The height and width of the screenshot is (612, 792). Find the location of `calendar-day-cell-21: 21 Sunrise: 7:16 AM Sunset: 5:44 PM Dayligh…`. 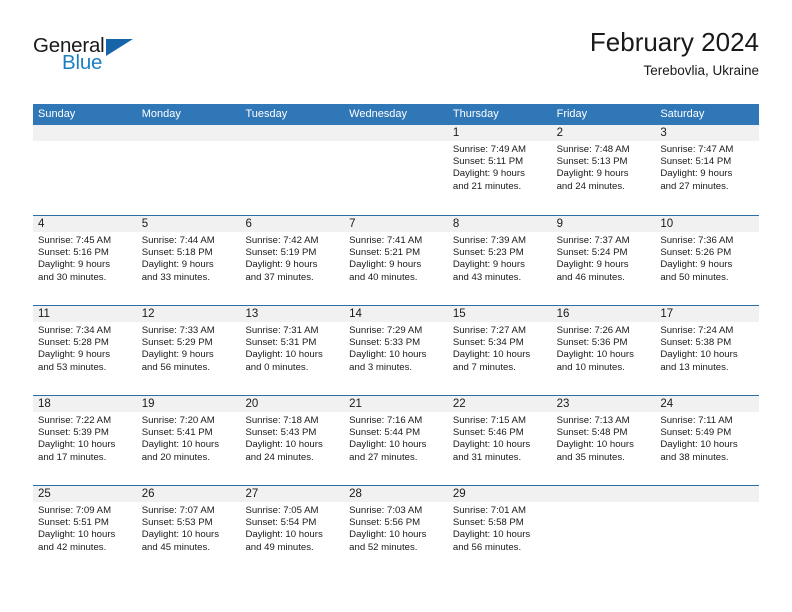

calendar-day-cell-21: 21 Sunrise: 7:16 AM Sunset: 5:44 PM Dayligh… is located at coordinates (396, 440).